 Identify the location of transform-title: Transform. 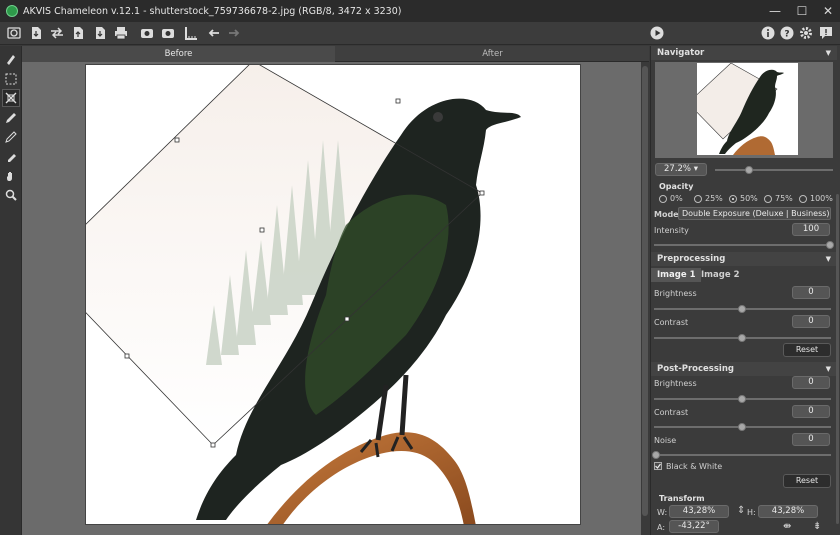
(682, 498).